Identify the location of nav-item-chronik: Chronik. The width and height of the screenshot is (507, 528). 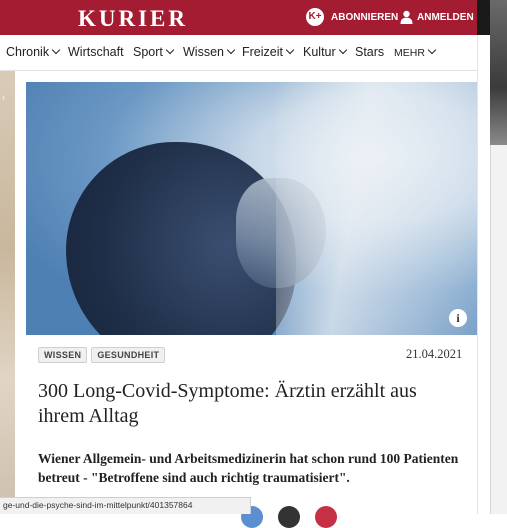
(33, 52).